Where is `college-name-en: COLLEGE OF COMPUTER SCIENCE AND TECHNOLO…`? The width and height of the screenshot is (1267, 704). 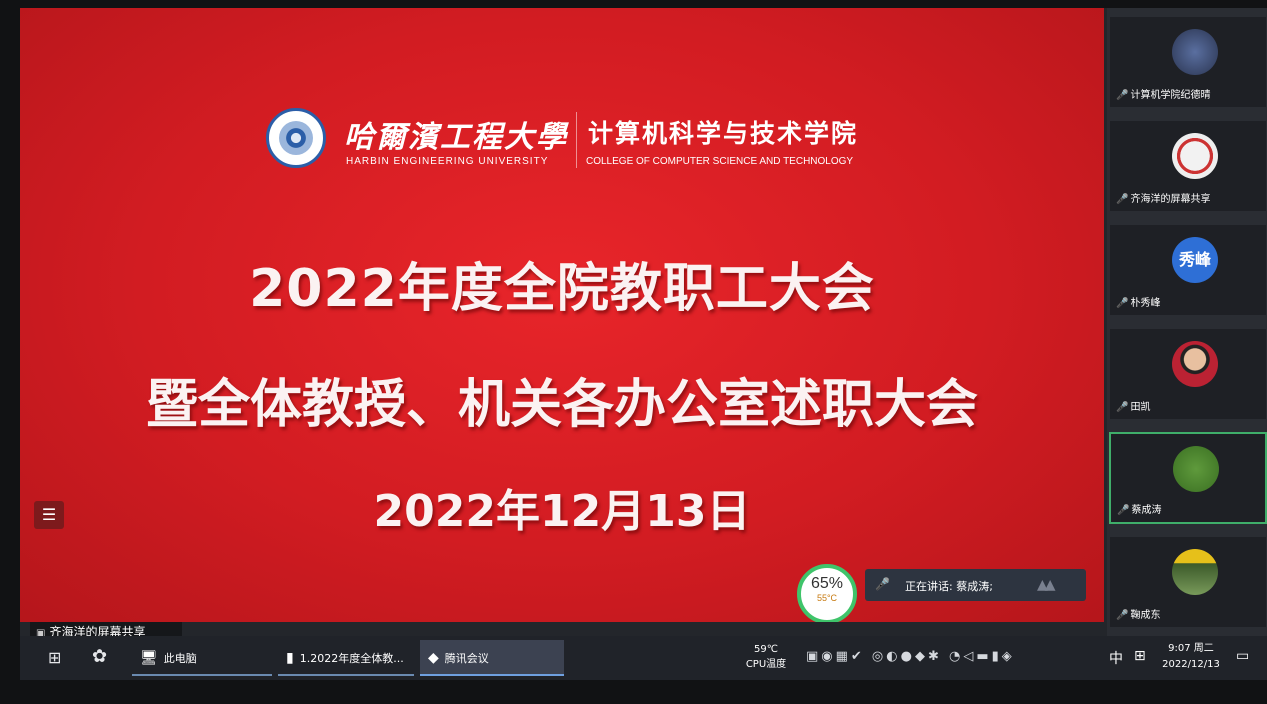 college-name-en: COLLEGE OF COMPUTER SCIENCE AND TECHNOLO… is located at coordinates (720, 161).